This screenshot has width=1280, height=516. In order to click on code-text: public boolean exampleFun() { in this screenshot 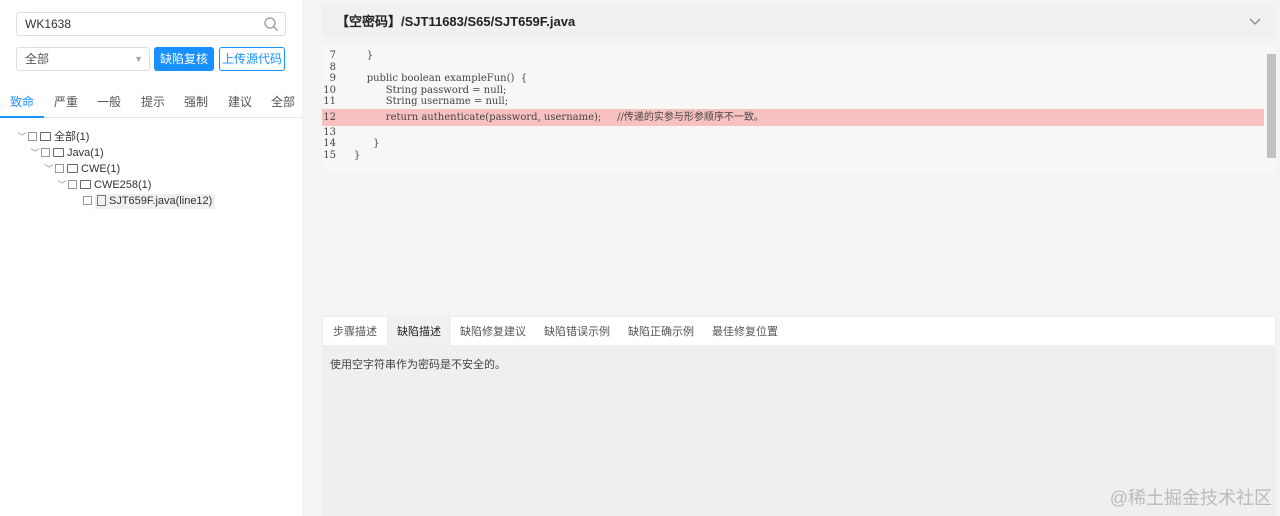, I will do `click(441, 78)`.